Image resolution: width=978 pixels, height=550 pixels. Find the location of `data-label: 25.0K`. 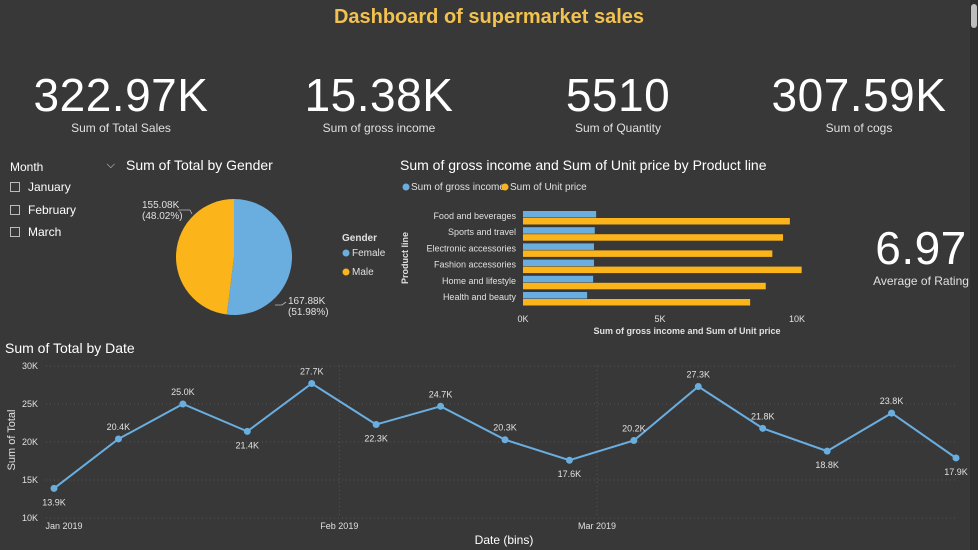

data-label: 25.0K is located at coordinates (183, 392).